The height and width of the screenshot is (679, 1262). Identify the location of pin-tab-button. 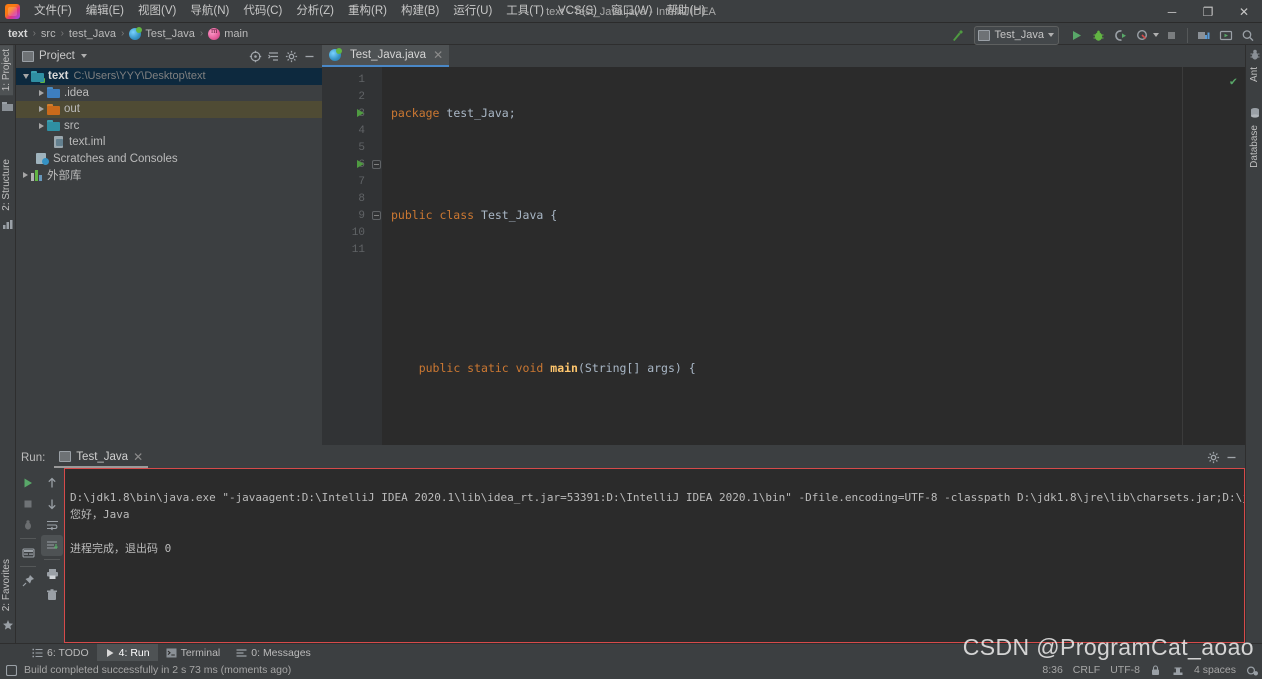
(28, 580).